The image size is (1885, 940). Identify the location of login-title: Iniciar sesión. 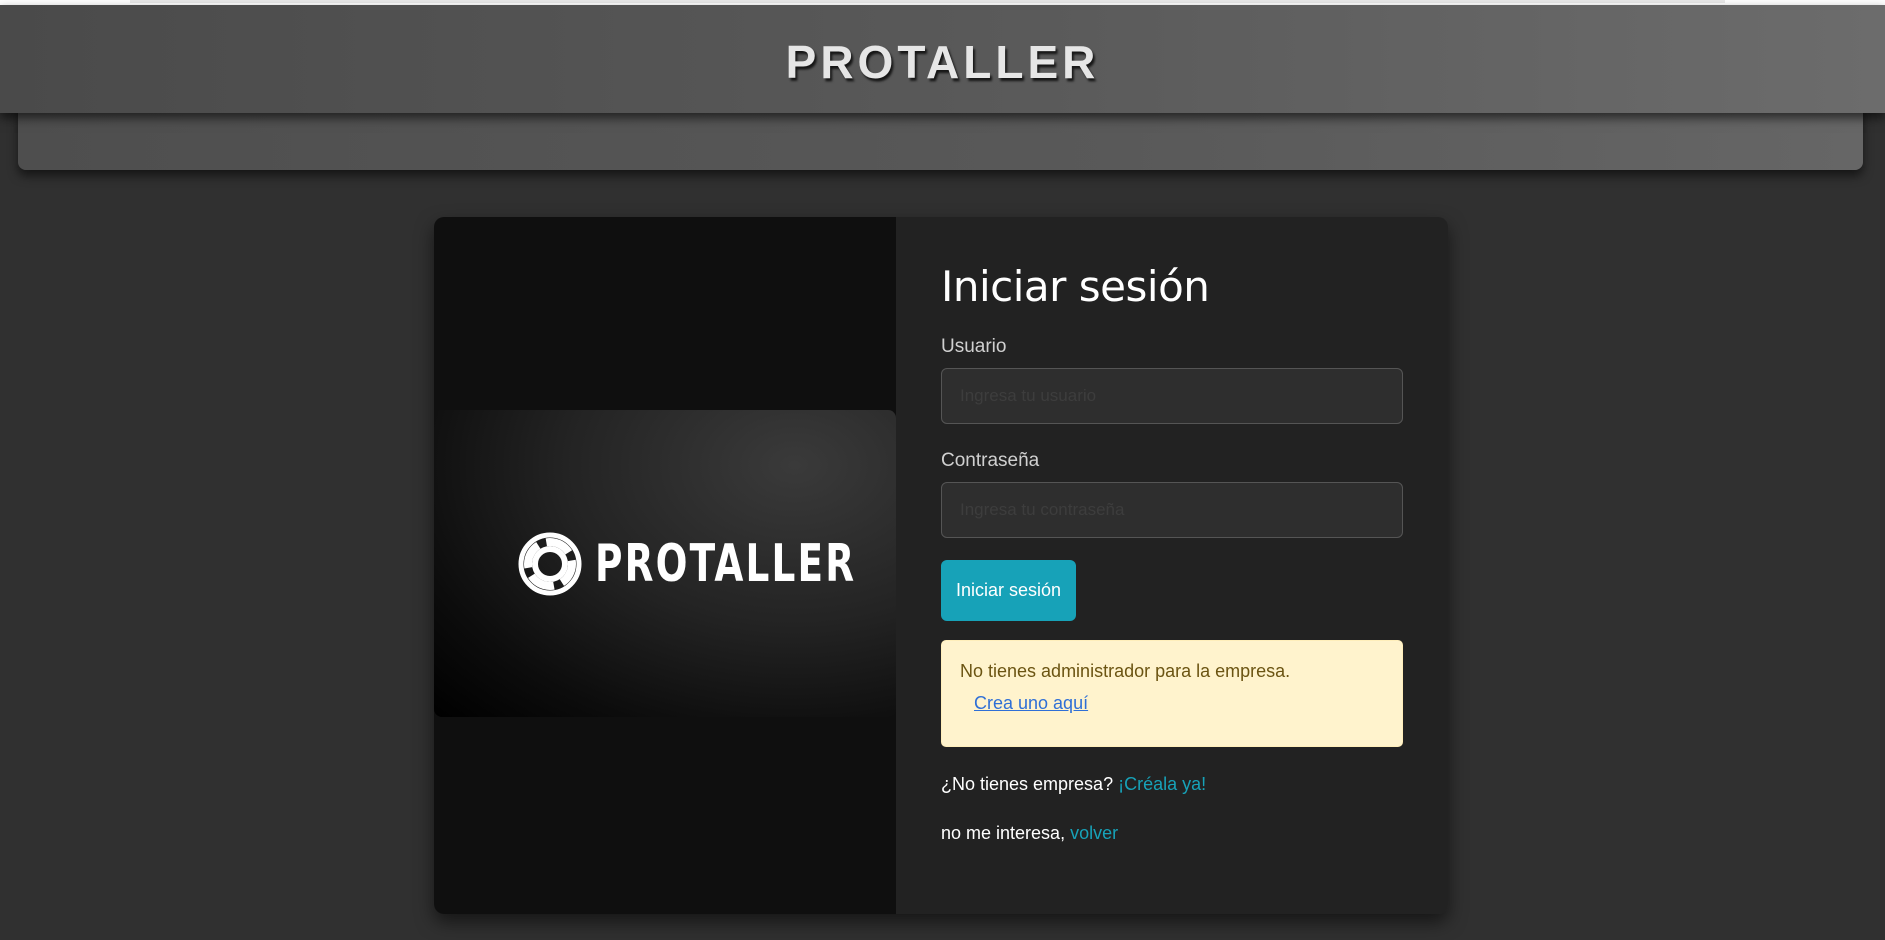
(1075, 286).